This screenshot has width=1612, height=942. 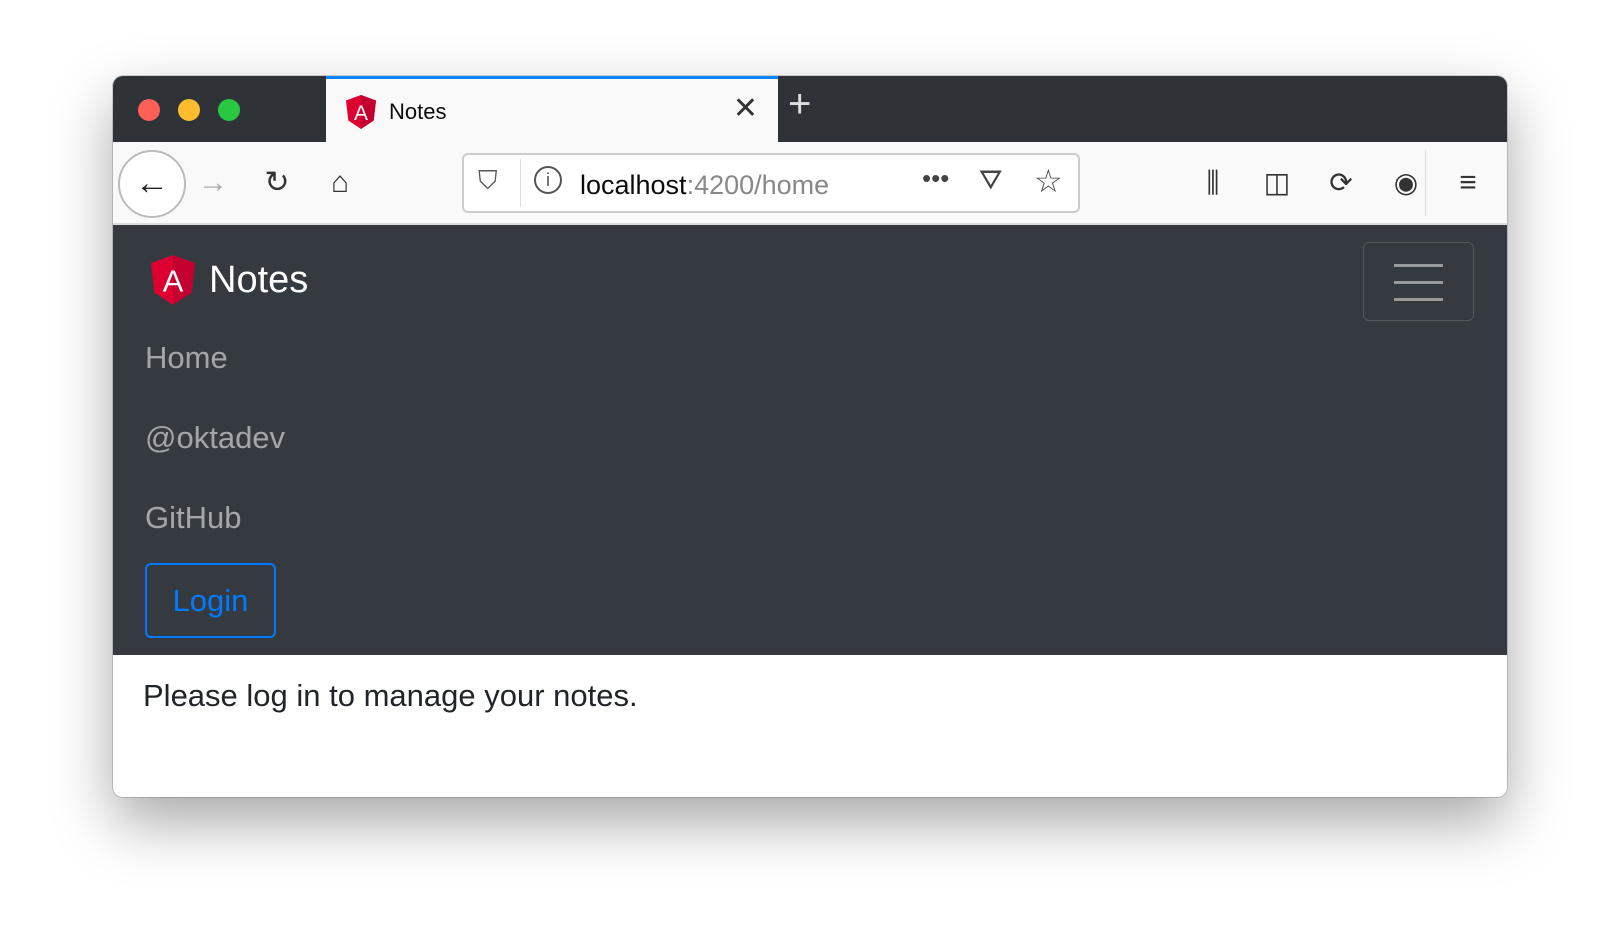 I want to click on url-text: localhost:4200/home, so click(x=704, y=185).